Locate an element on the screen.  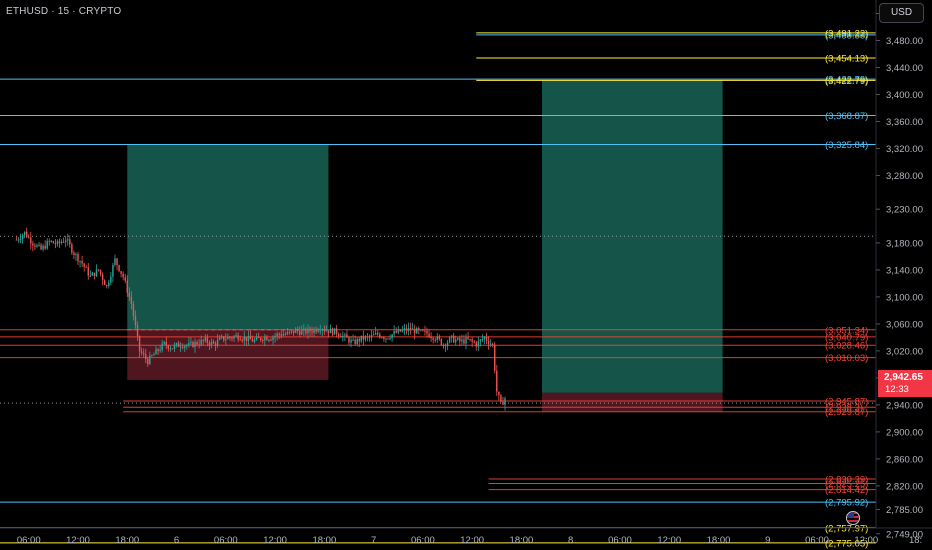
level-label: (3,325.84) is located at coordinates (846, 145).